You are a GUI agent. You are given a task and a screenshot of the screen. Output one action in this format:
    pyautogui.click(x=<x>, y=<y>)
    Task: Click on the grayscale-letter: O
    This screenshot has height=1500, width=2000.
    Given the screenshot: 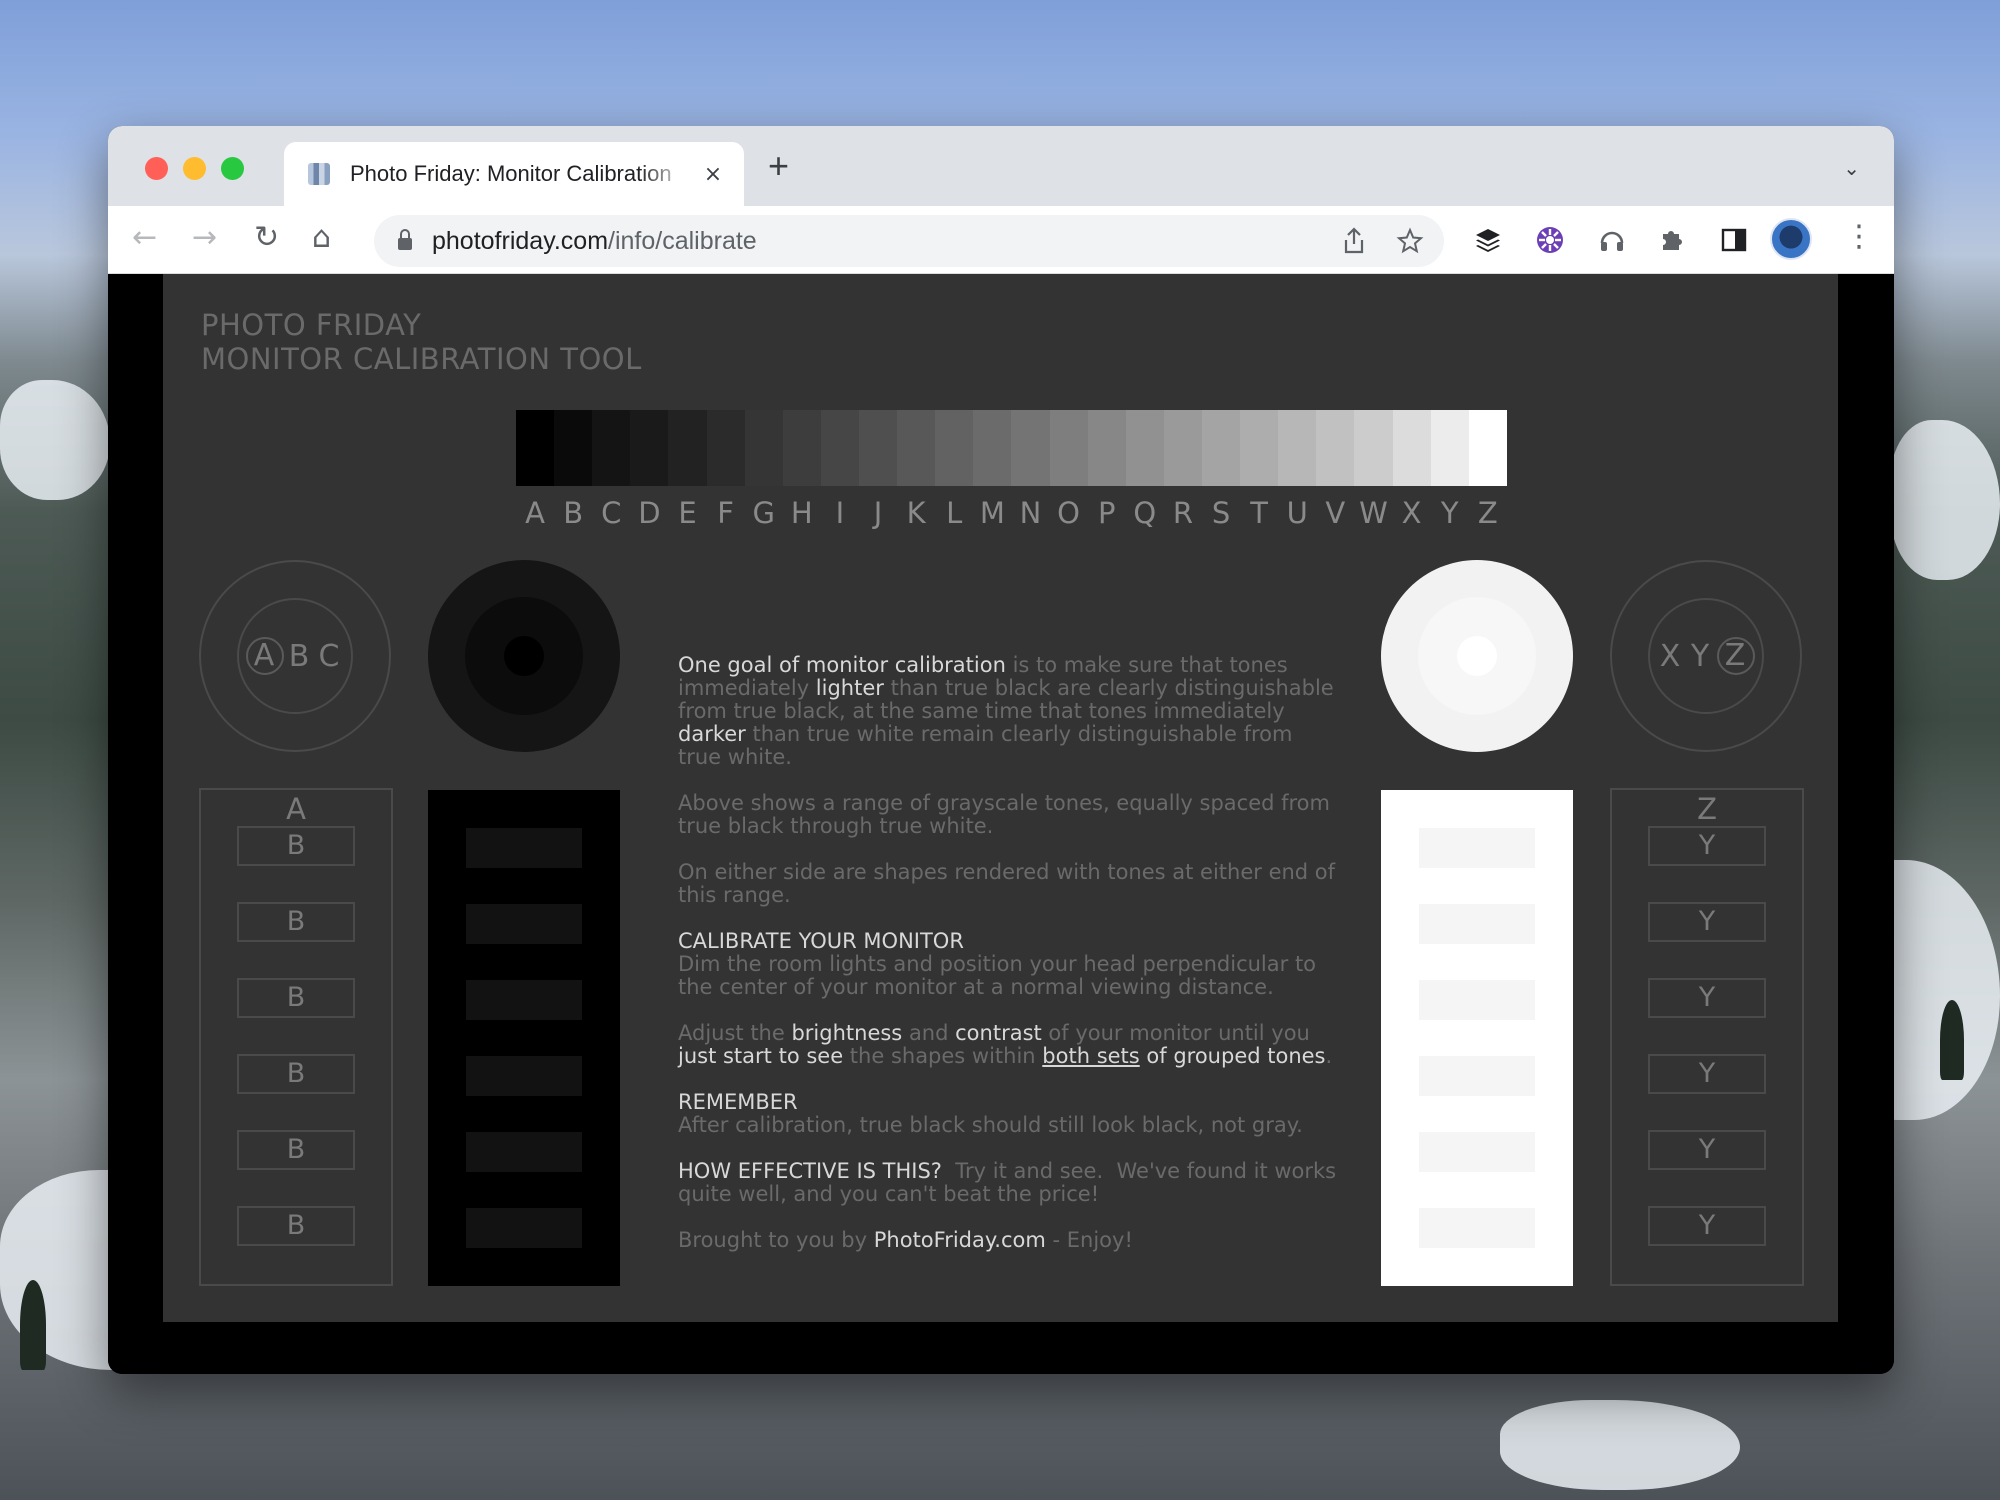 What is the action you would take?
    pyautogui.click(x=1068, y=513)
    